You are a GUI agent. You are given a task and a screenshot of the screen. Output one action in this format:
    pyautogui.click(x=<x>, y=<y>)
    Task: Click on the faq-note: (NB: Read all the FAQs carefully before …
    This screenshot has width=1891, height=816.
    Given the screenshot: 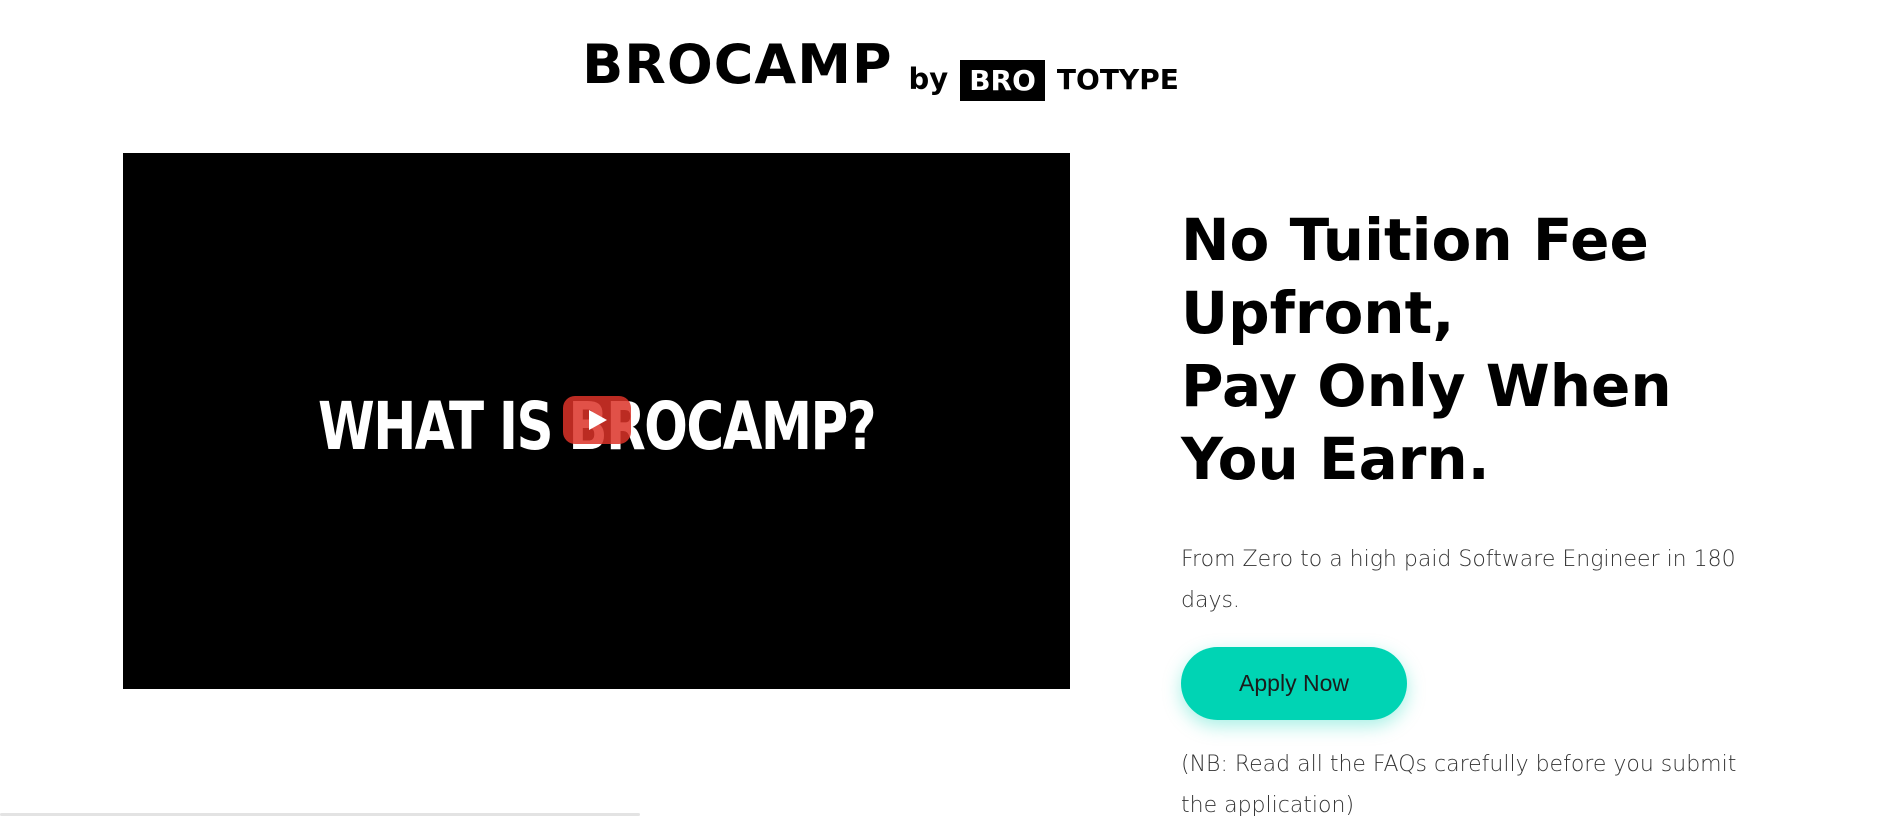 What is the action you would take?
    pyautogui.click(x=1459, y=784)
    